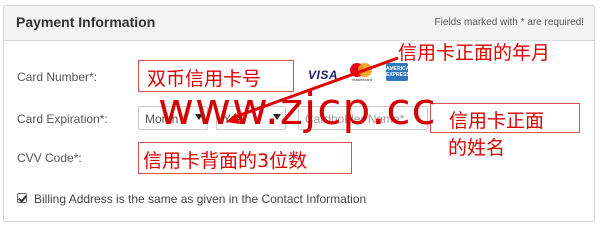 The image size is (600, 240). I want to click on cardholder-annotation-box: 信用卡正面, so click(505, 118).